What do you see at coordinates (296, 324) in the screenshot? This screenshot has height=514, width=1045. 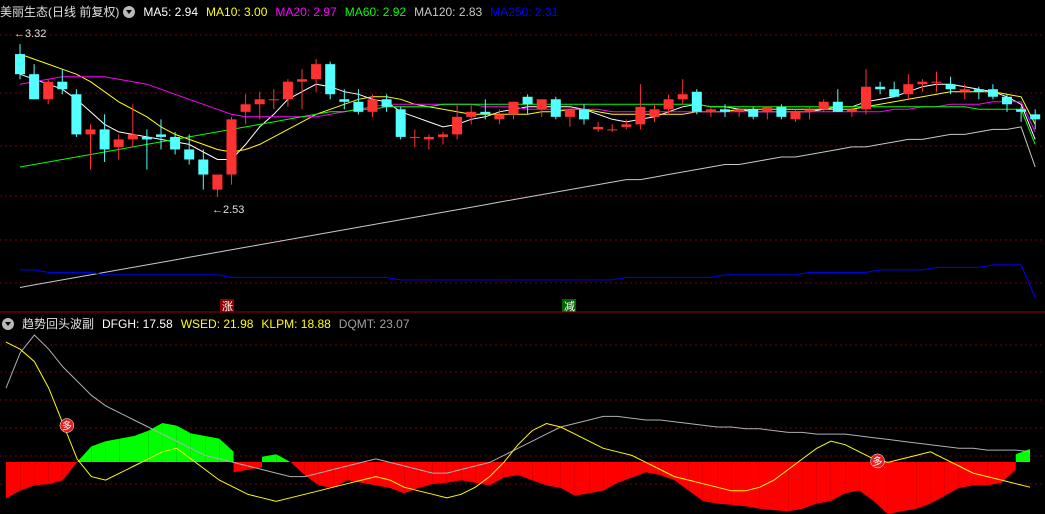 I see `klpm-label: KLPM: 18.88` at bounding box center [296, 324].